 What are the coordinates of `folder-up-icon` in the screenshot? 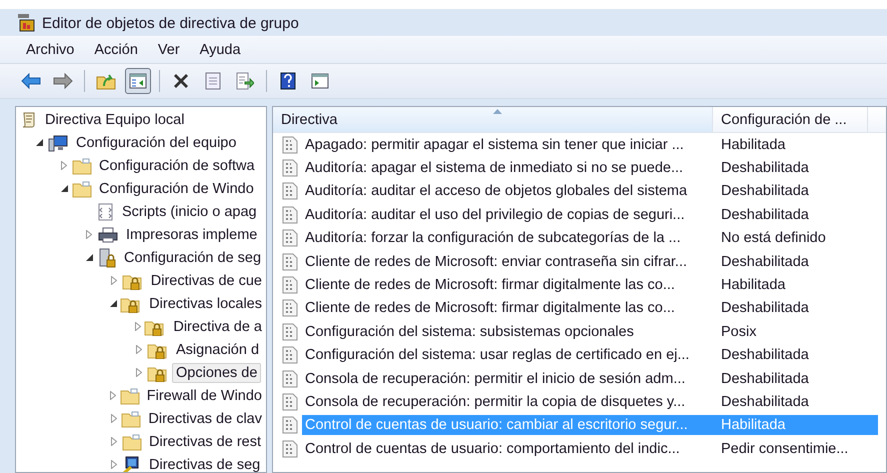 It's located at (106, 81).